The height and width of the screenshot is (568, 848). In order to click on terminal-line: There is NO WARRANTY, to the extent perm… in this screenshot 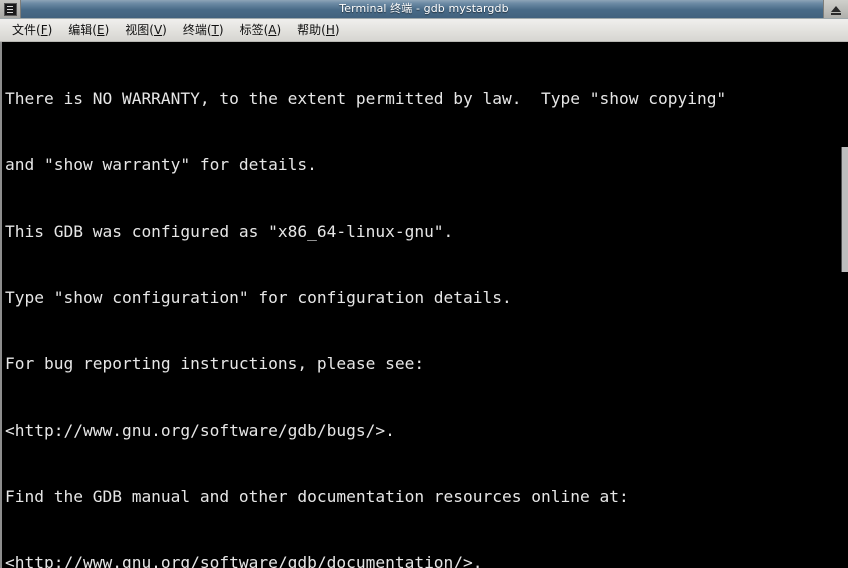, I will do `click(366, 99)`.